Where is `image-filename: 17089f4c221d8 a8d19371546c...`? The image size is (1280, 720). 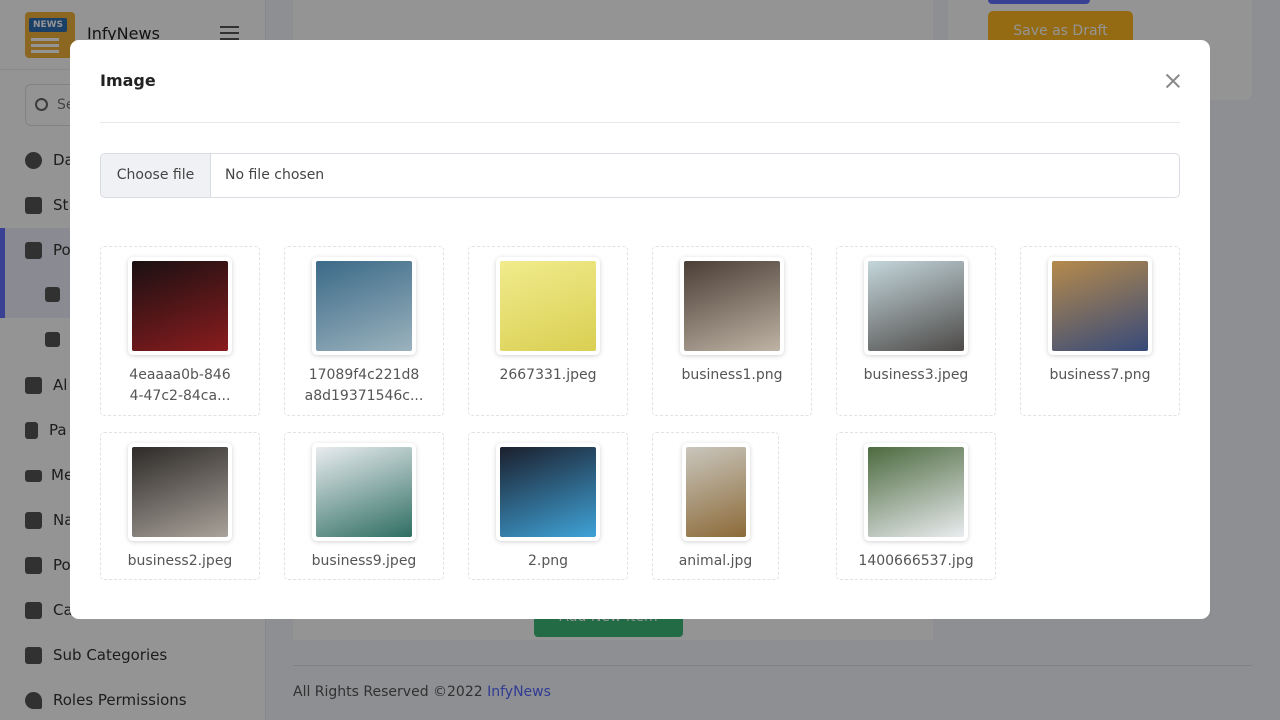
image-filename: 17089f4c221d8 a8d19371546c... is located at coordinates (364, 386).